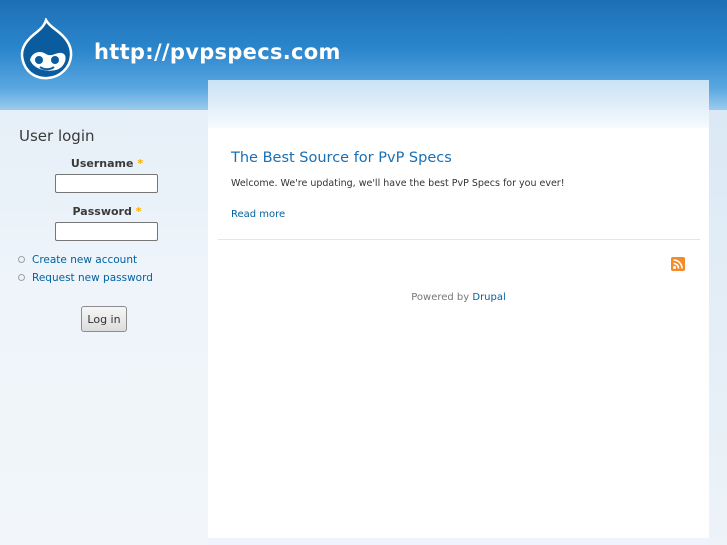 The image size is (727, 545). Describe the element at coordinates (678, 264) in the screenshot. I see `rss-feed-icon` at that location.